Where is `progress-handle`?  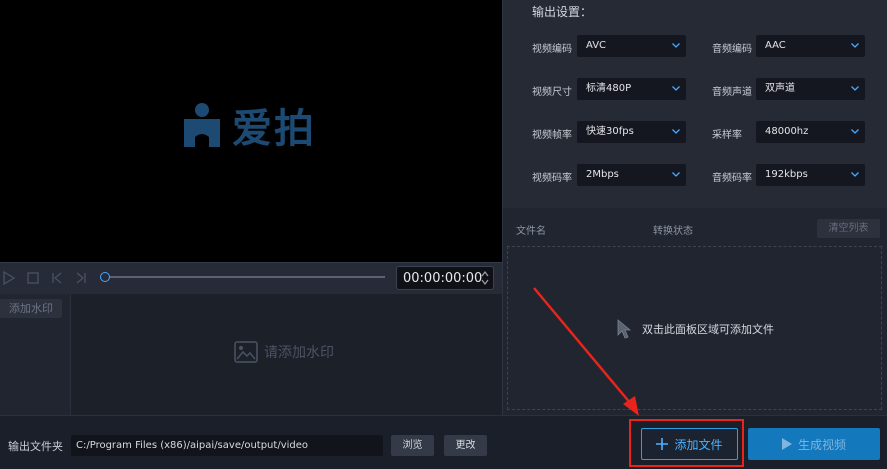
progress-handle is located at coordinates (105, 277).